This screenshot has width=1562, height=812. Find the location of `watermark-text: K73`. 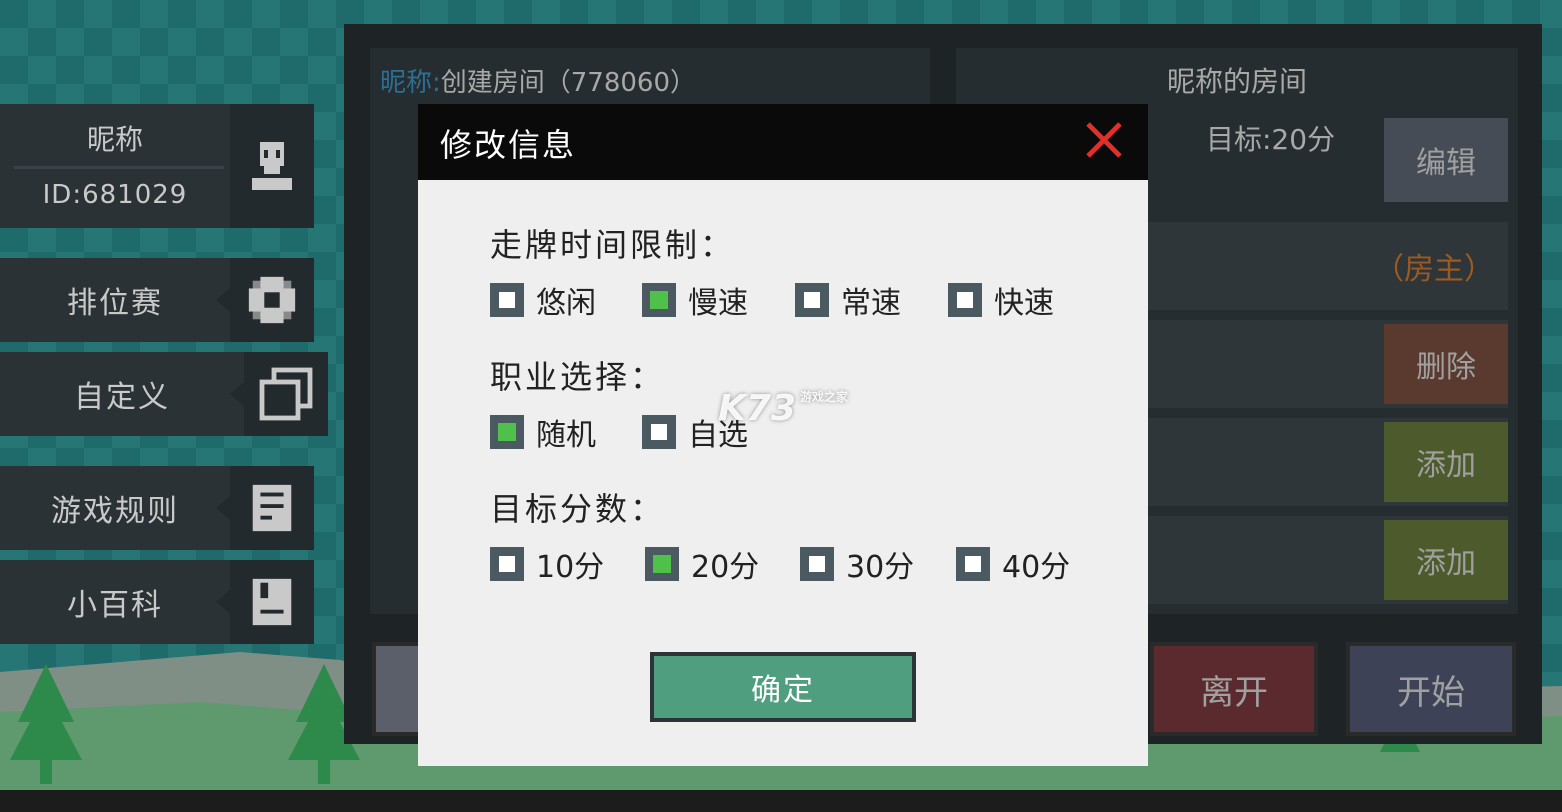

watermark-text: K73 is located at coordinates (757, 408).